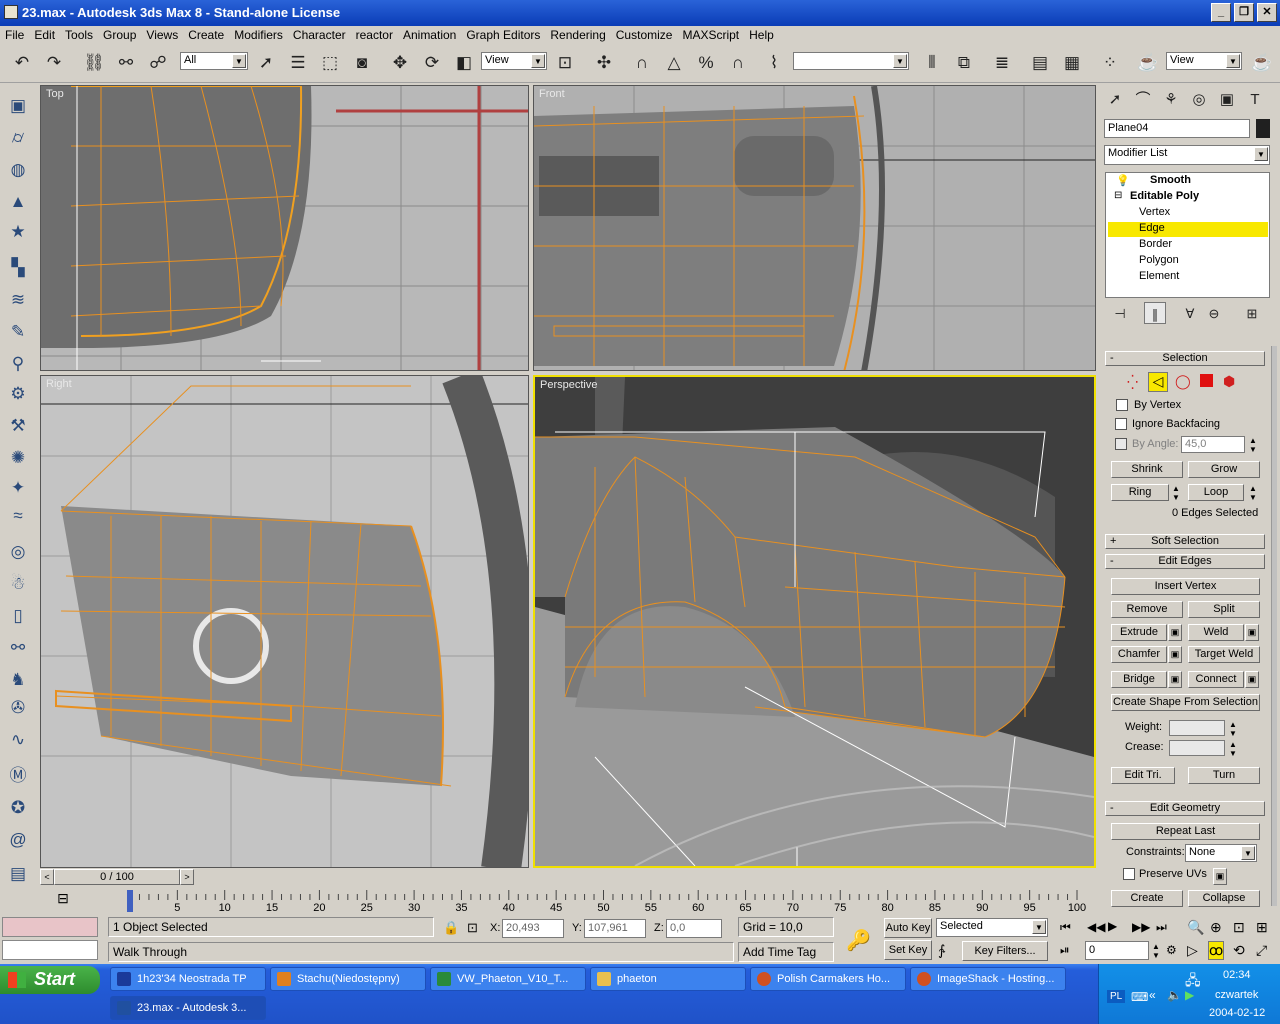 Image resolution: width=1280 pixels, height=1024 pixels. What do you see at coordinates (18, 458) in the screenshot?
I see `light-icon: ✺` at bounding box center [18, 458].